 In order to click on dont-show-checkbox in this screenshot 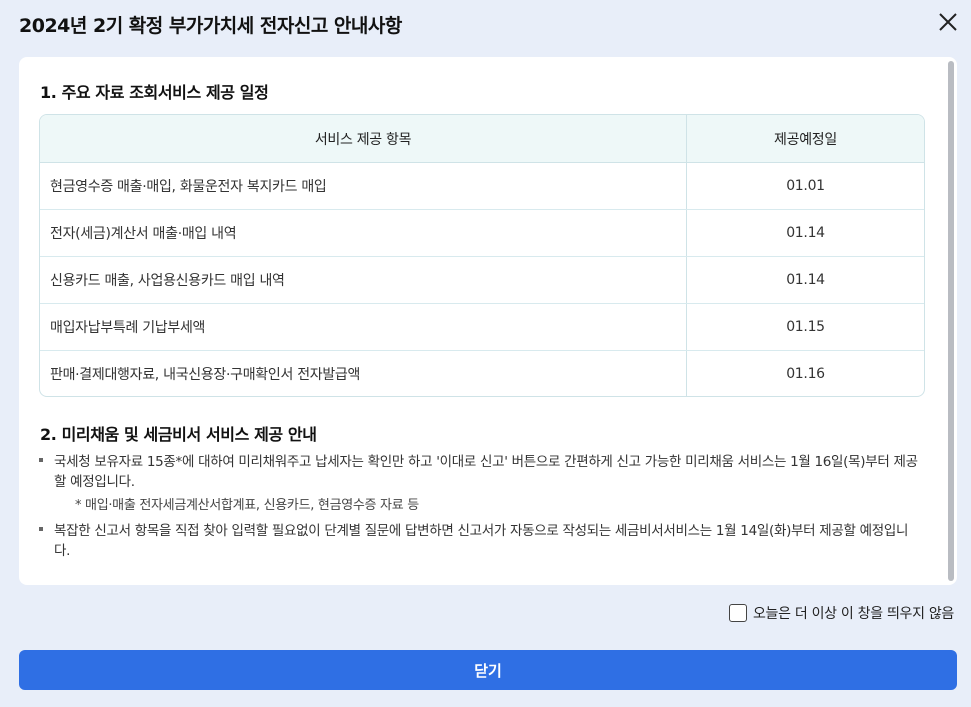, I will do `click(737, 613)`.